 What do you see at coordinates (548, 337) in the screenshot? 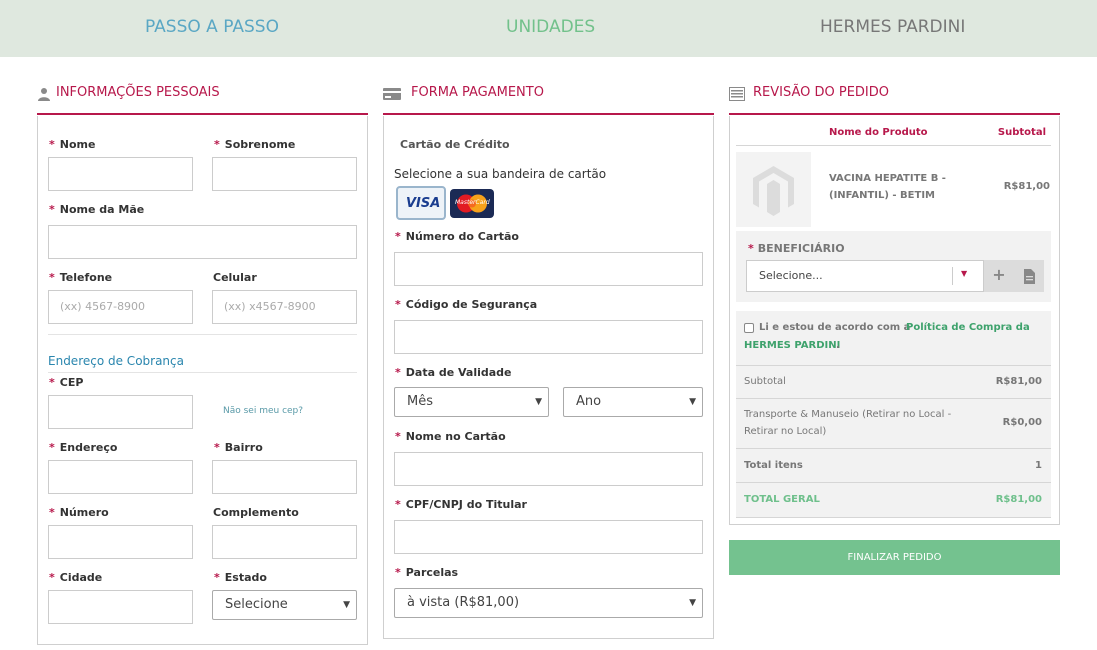
I see `security-code-input` at bounding box center [548, 337].